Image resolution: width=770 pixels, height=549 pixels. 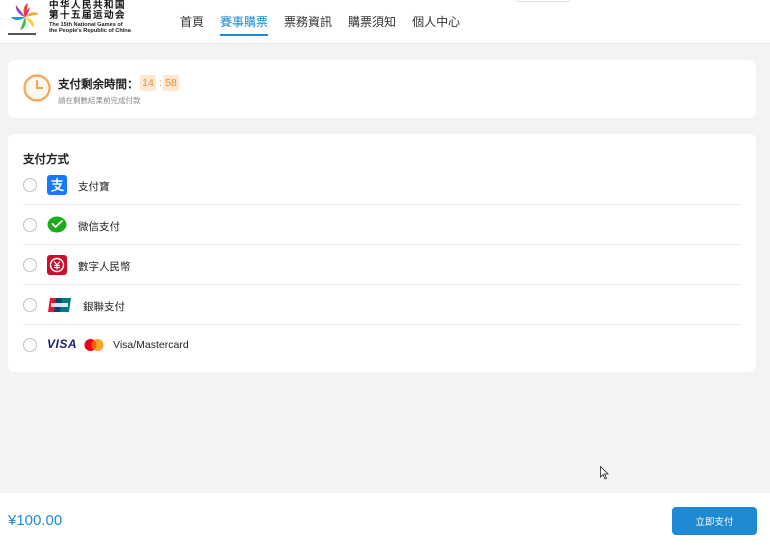 I want to click on main-nav: 首頁 賽事購票 票務資訊 購票須知 個人中心, so click(x=328, y=22).